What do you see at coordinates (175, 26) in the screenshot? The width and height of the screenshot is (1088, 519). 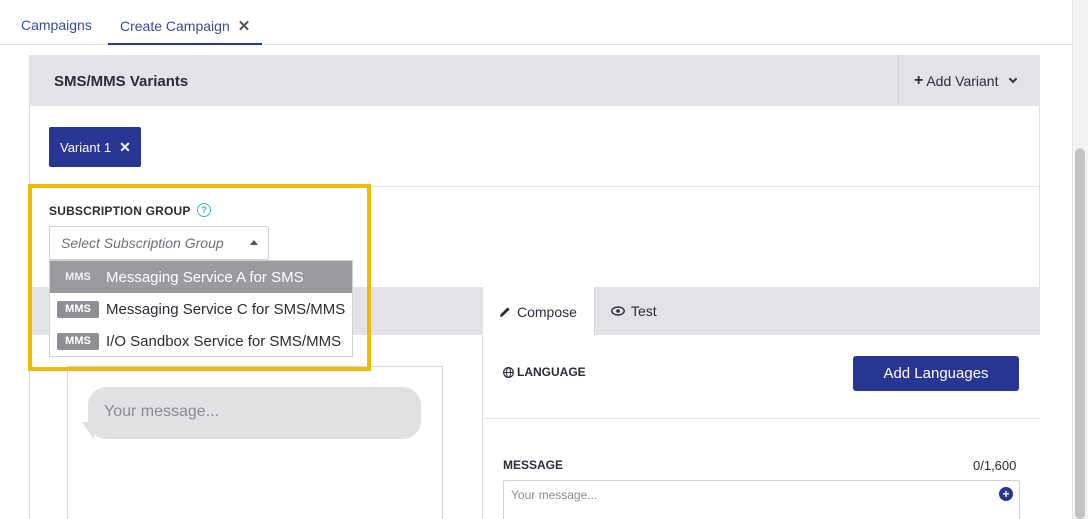 I see `tab-create-campaign-label: Create Campaign` at bounding box center [175, 26].